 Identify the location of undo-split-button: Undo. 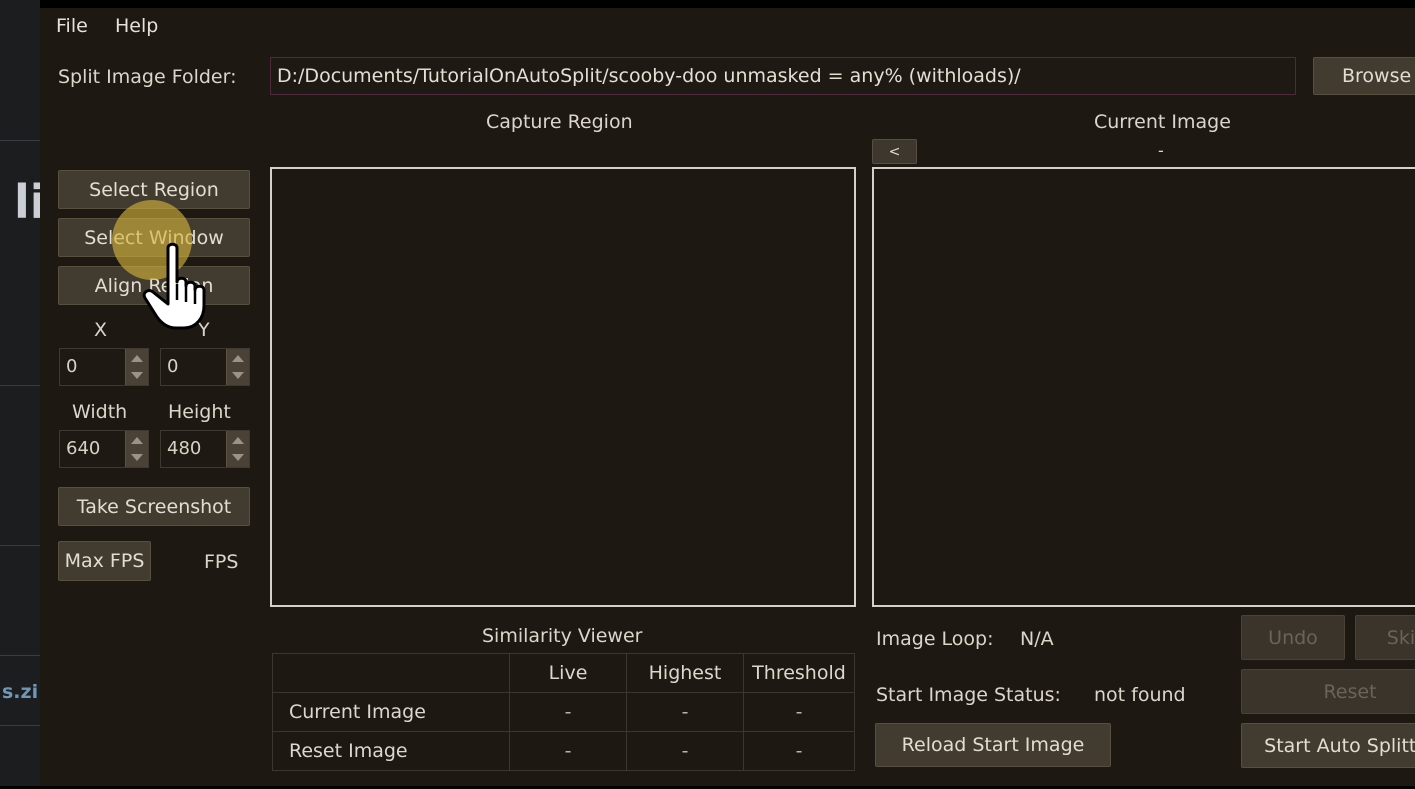
(1293, 637).